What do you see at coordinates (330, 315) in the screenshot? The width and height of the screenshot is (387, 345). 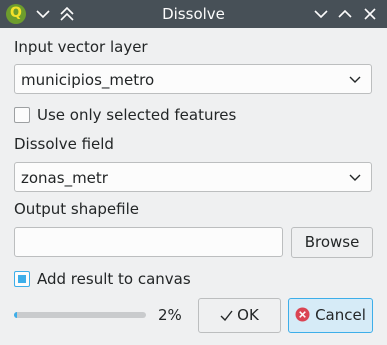 I see `cancel-button: Cancel` at bounding box center [330, 315].